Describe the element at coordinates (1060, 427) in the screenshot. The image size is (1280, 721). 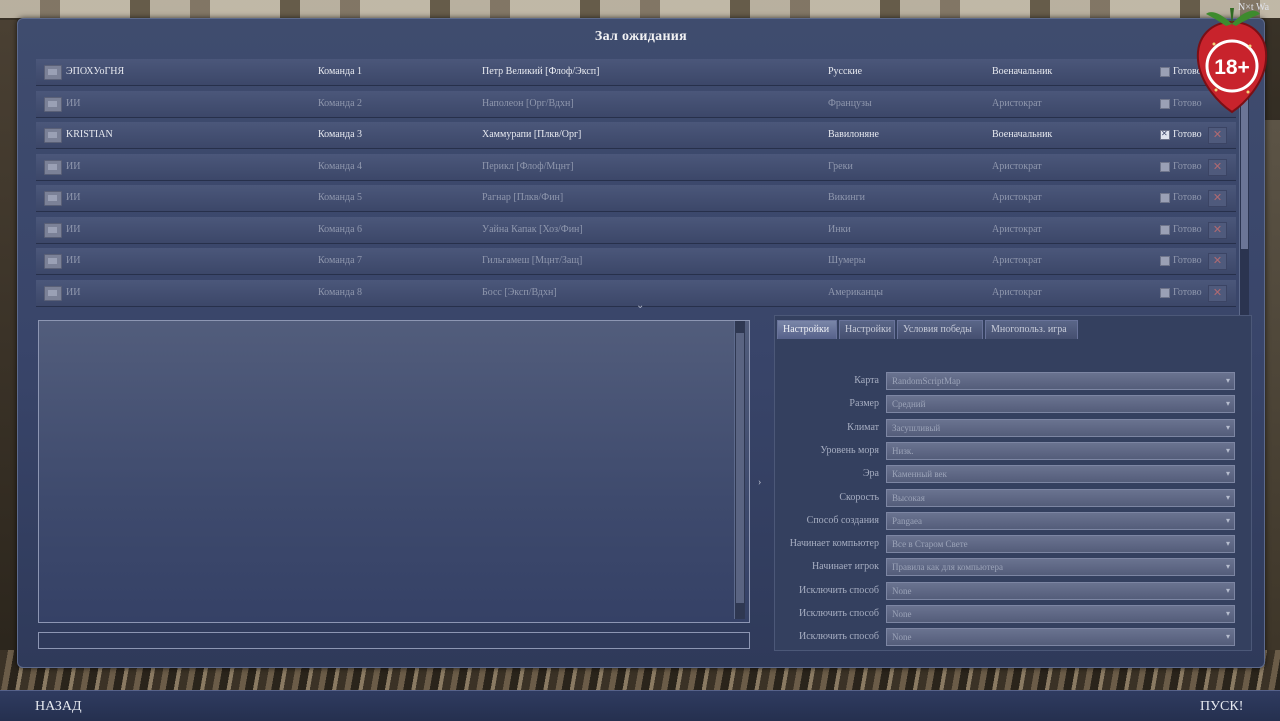
I see `setting-dropdown: Засушливый ▾` at that location.